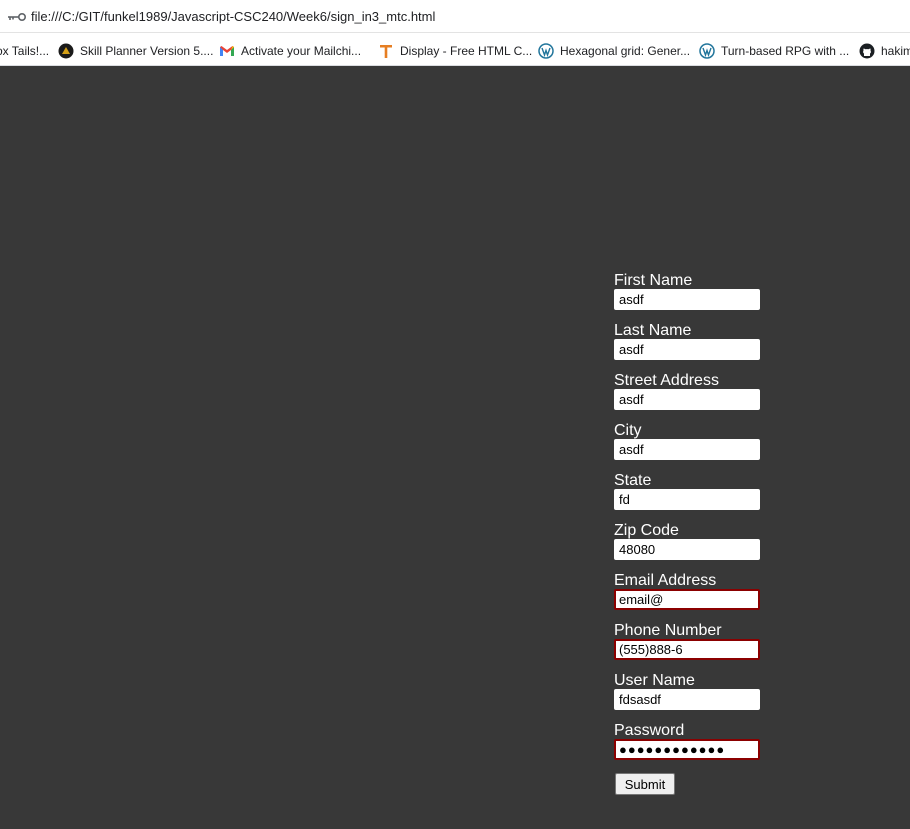  What do you see at coordinates (687, 449) in the screenshot?
I see `city-input` at bounding box center [687, 449].